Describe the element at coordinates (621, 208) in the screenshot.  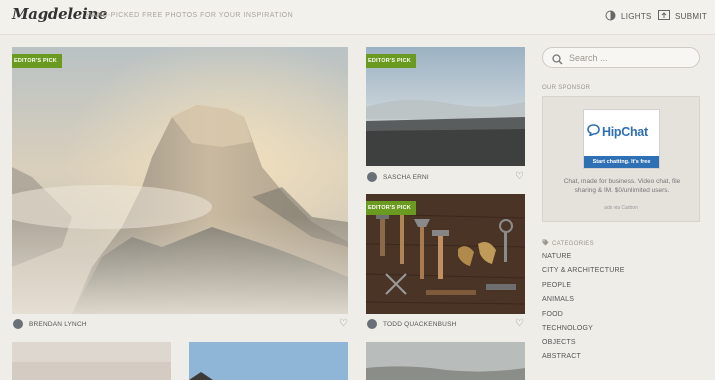
I see `ad-via-carbon: ads via Carbon` at that location.